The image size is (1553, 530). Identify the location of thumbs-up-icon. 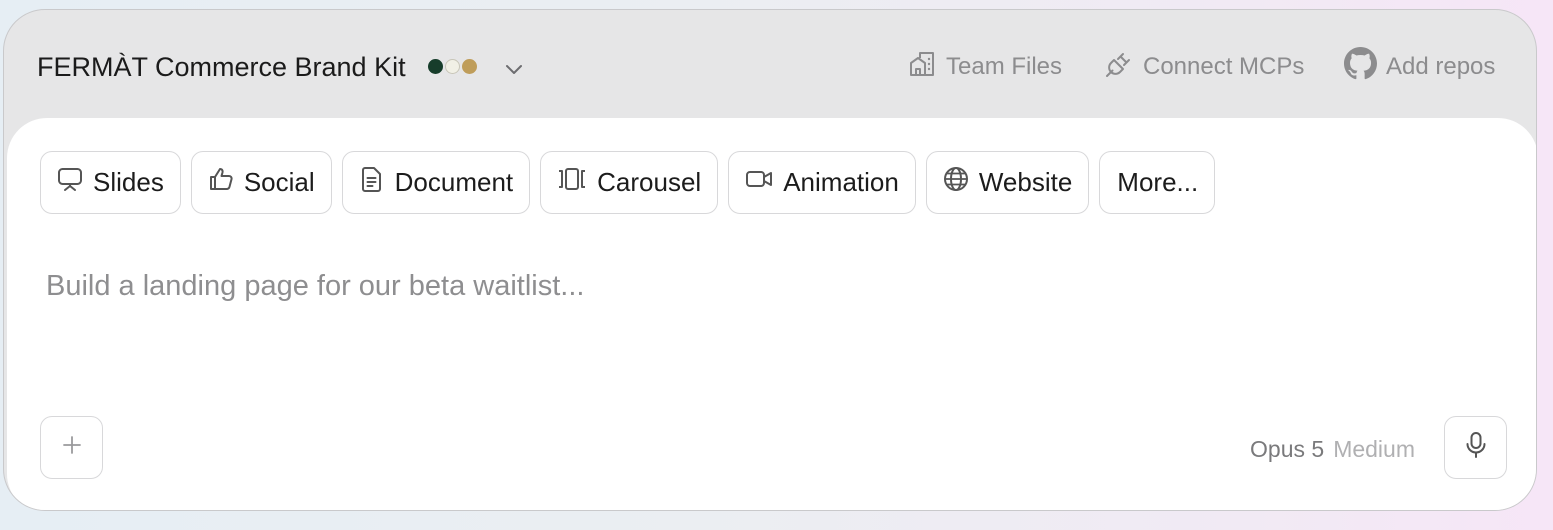
(221, 182).